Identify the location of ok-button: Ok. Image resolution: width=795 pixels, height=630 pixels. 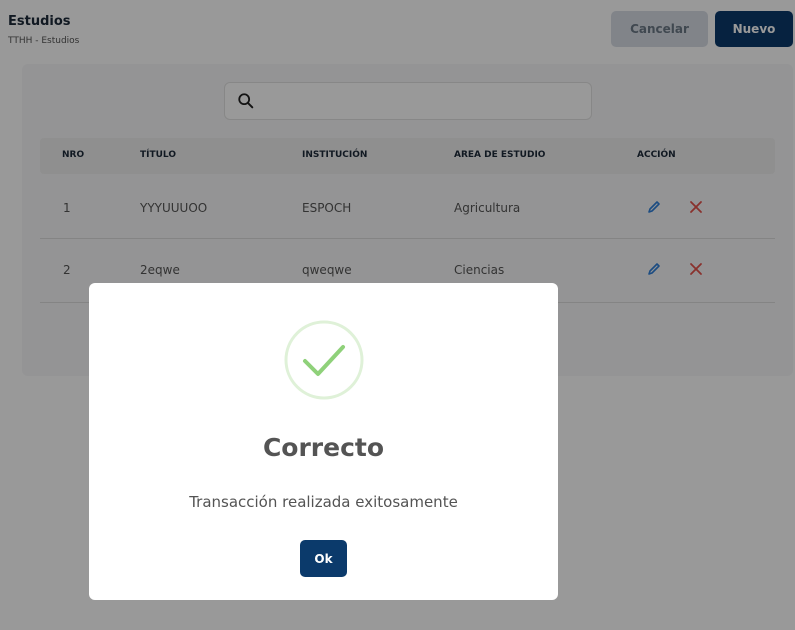
(323, 558).